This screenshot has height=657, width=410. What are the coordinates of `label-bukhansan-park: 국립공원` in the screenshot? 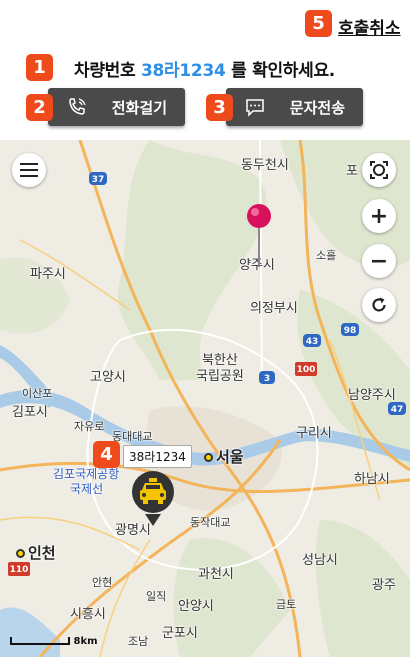 It's located at (220, 376).